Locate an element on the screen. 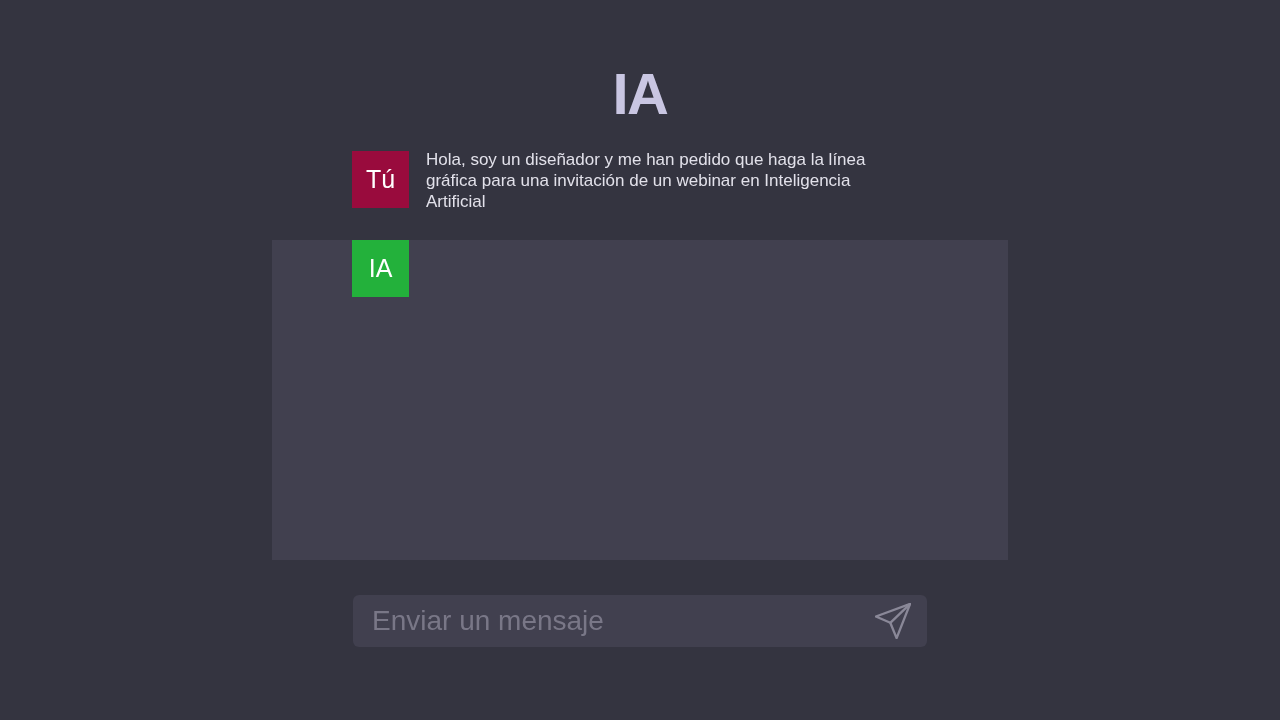 The height and width of the screenshot is (720, 1280). send-icon is located at coordinates (893, 621).